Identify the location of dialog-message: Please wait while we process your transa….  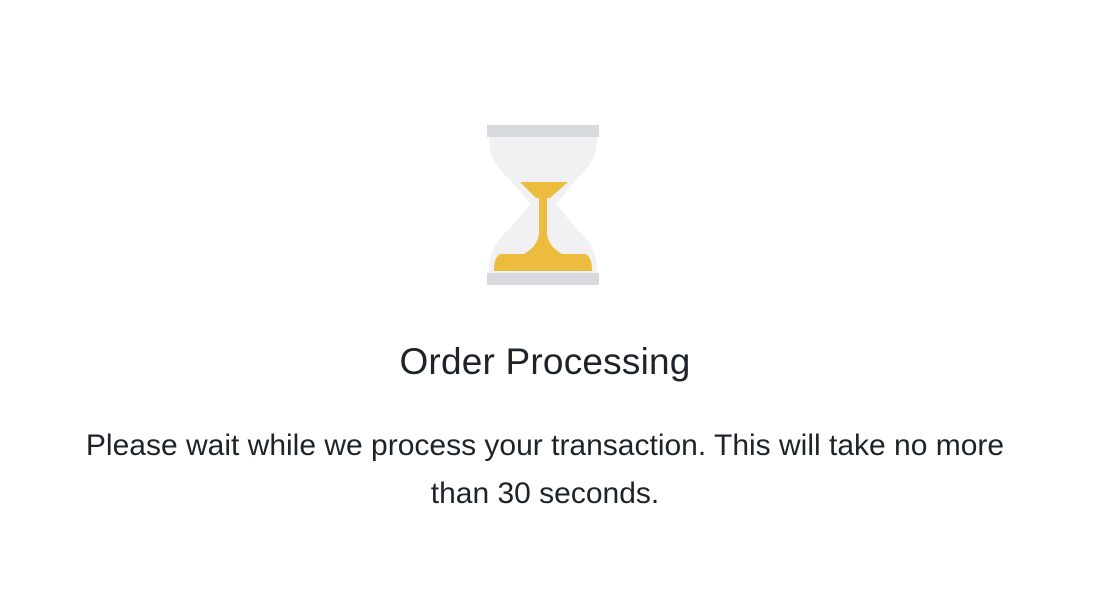
(545, 469).